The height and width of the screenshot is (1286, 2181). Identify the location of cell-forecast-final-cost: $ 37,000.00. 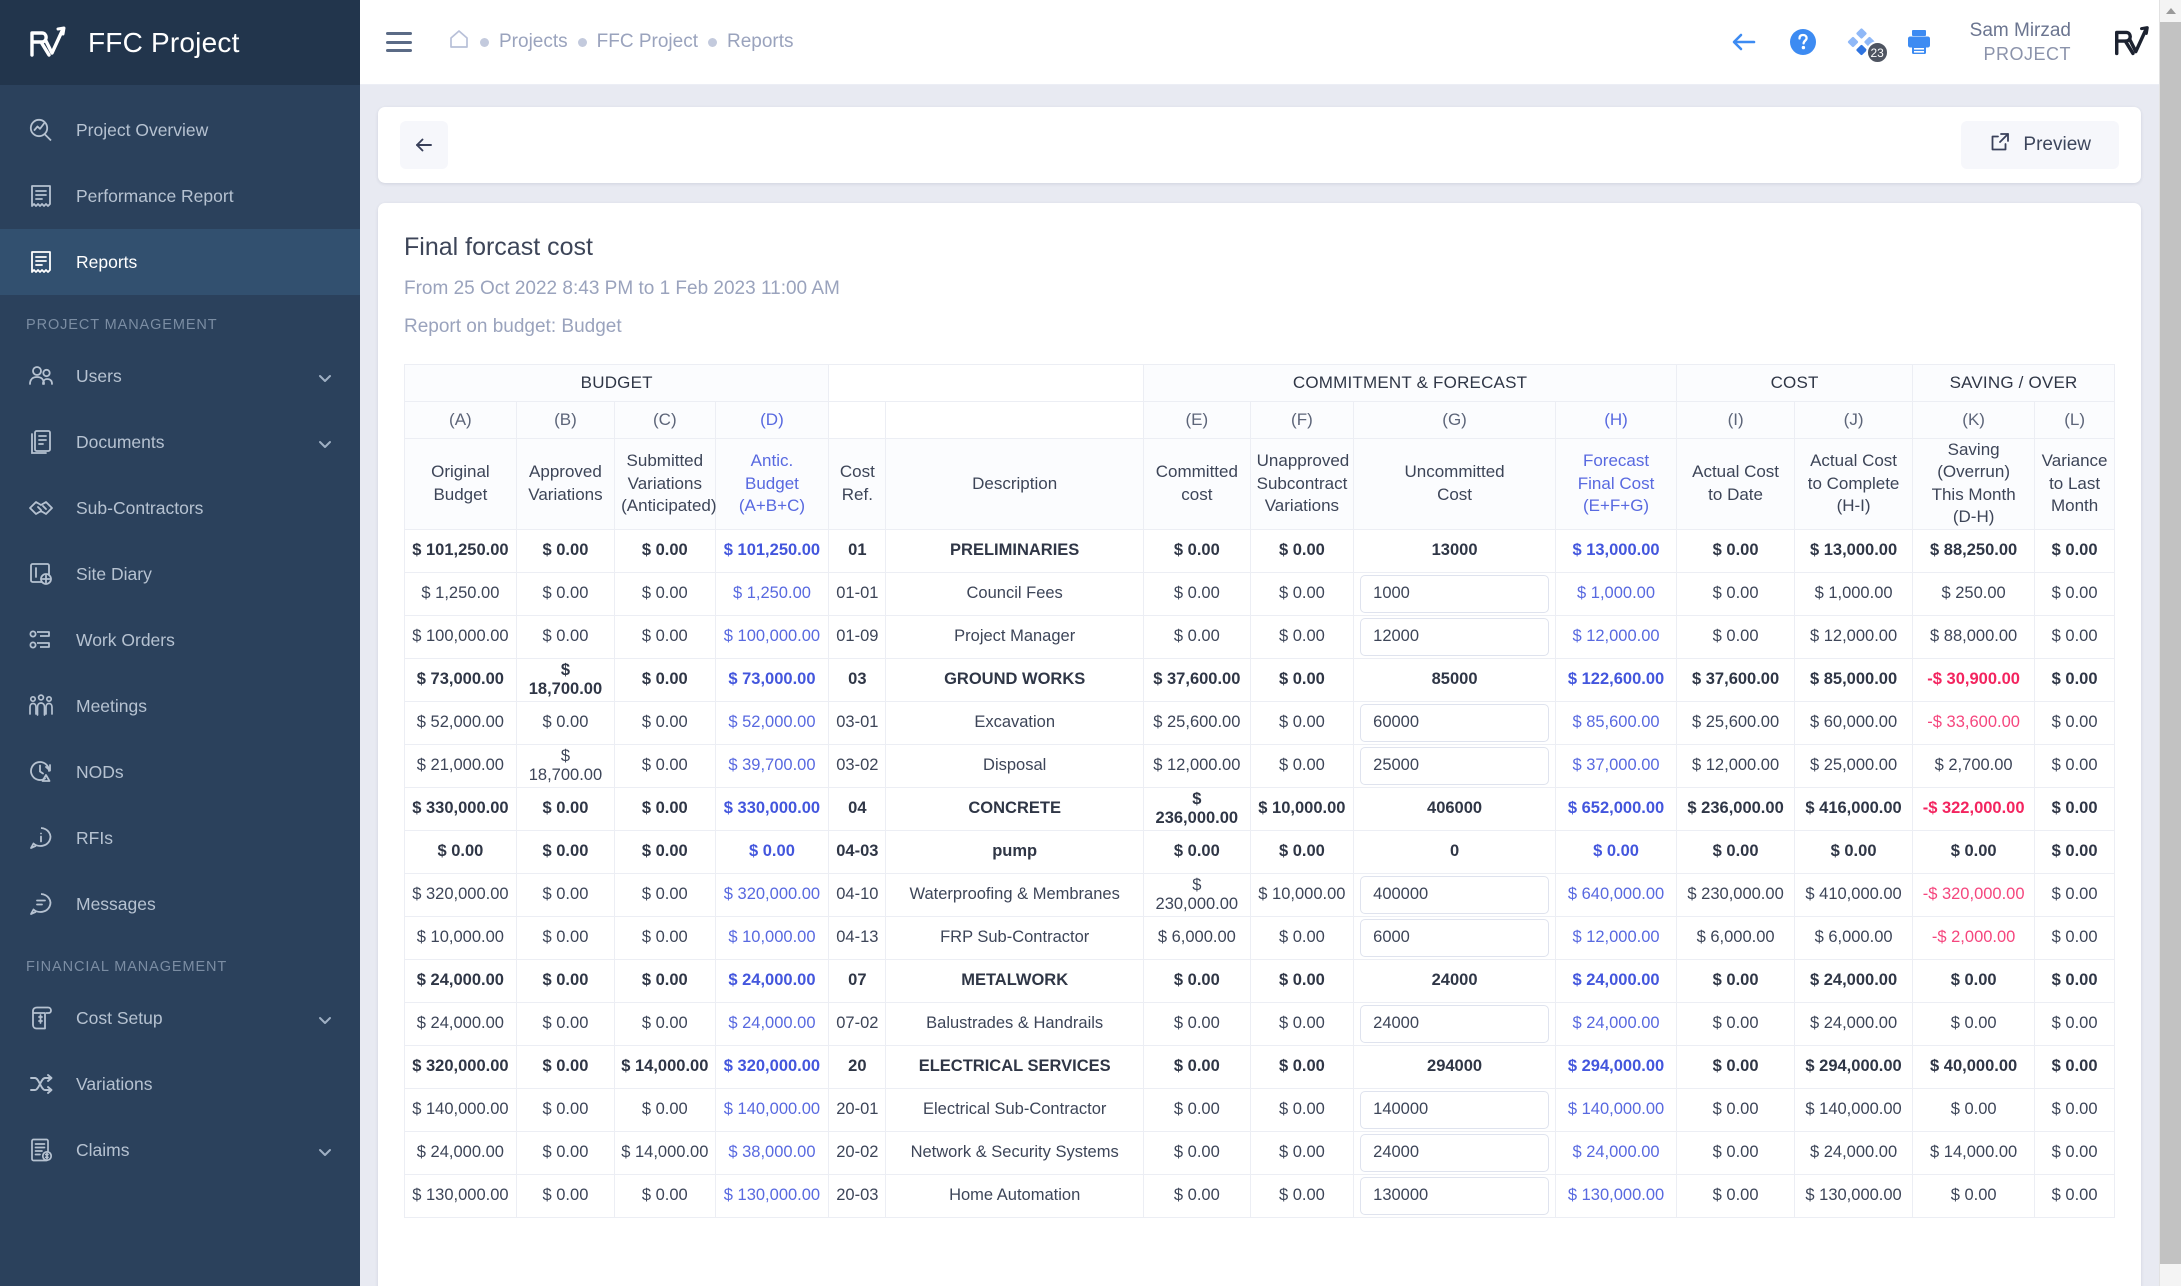
(1616, 765).